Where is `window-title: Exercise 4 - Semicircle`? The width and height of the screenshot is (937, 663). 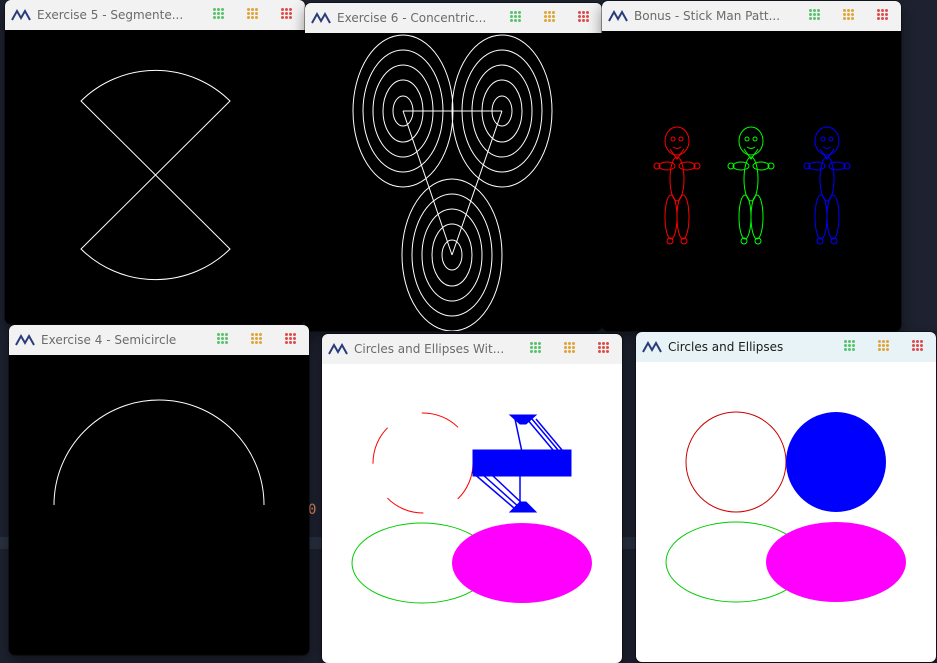
window-title: Exercise 4 - Semicircle is located at coordinates (109, 340).